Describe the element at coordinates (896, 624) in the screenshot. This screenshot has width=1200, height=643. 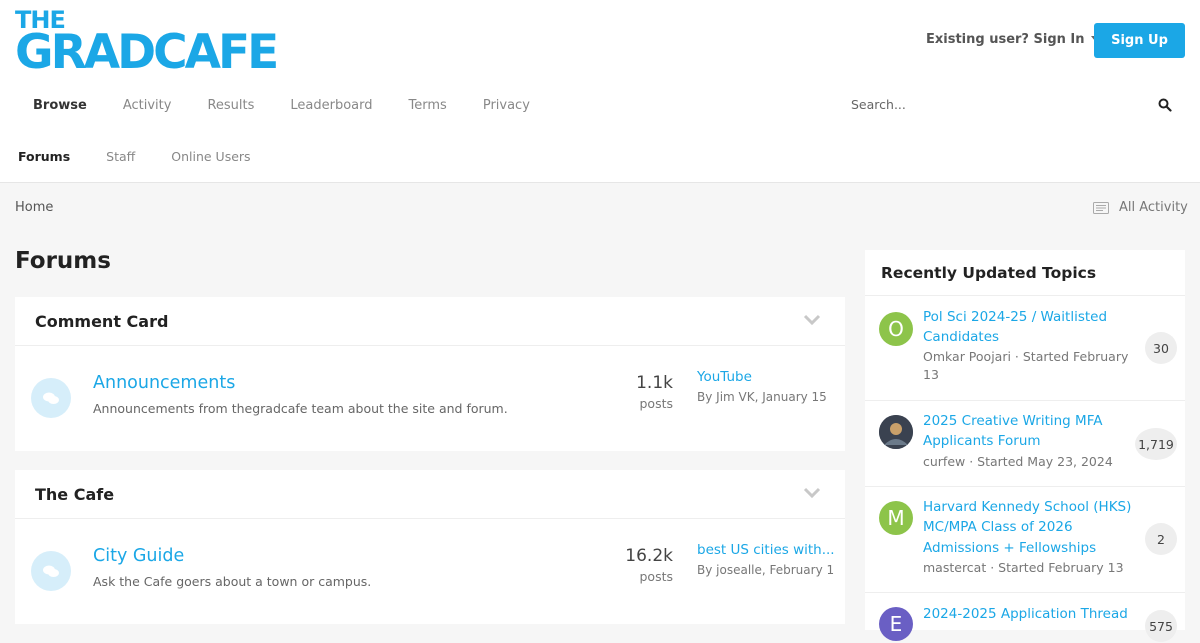
I see `avatar: E` at that location.